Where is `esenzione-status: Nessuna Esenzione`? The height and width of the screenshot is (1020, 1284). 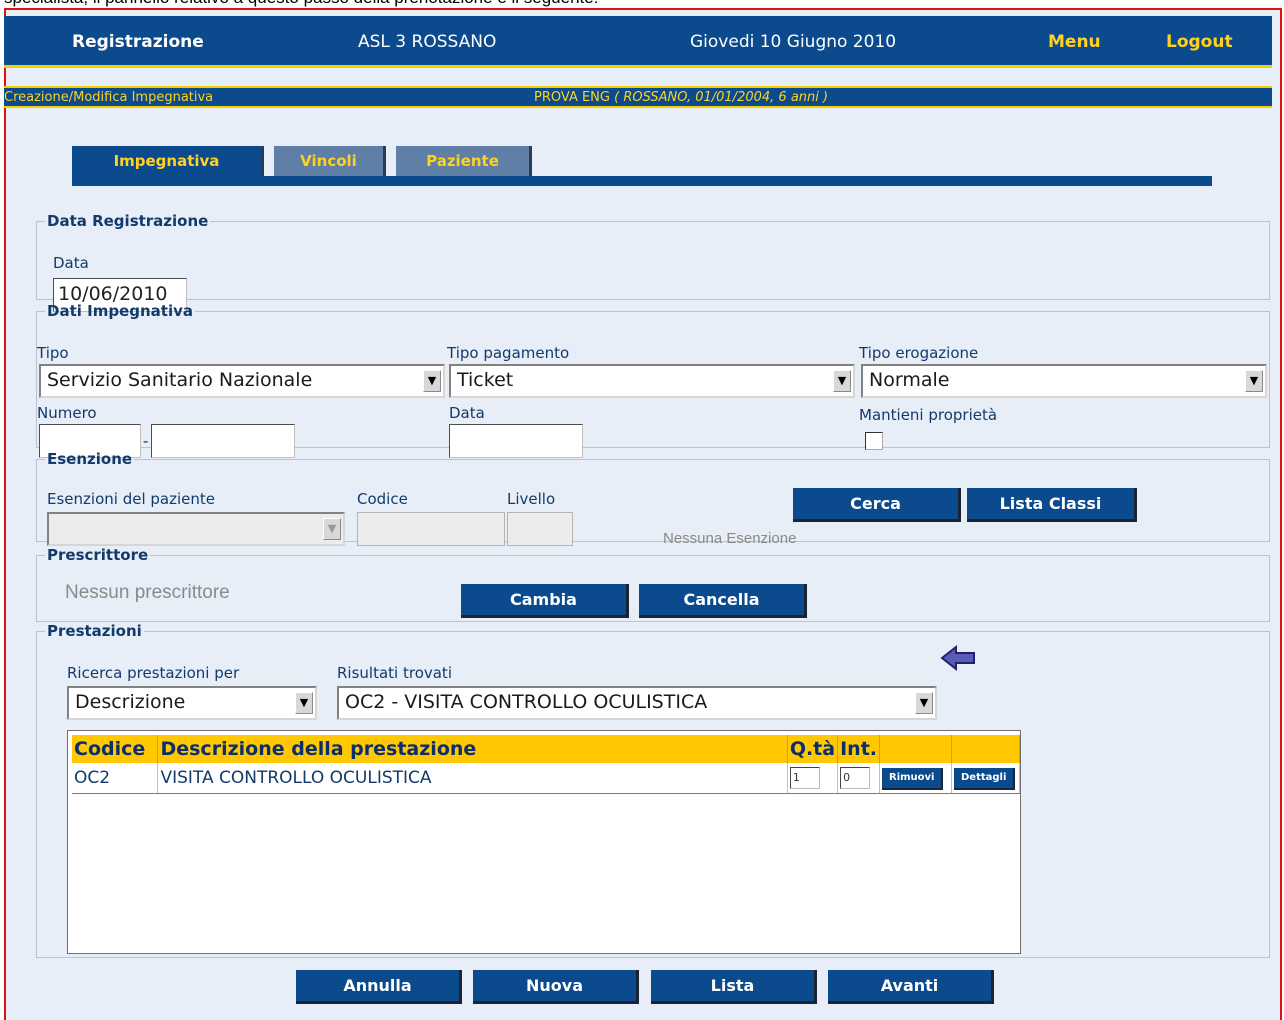
esenzione-status: Nessuna Esenzione is located at coordinates (730, 538).